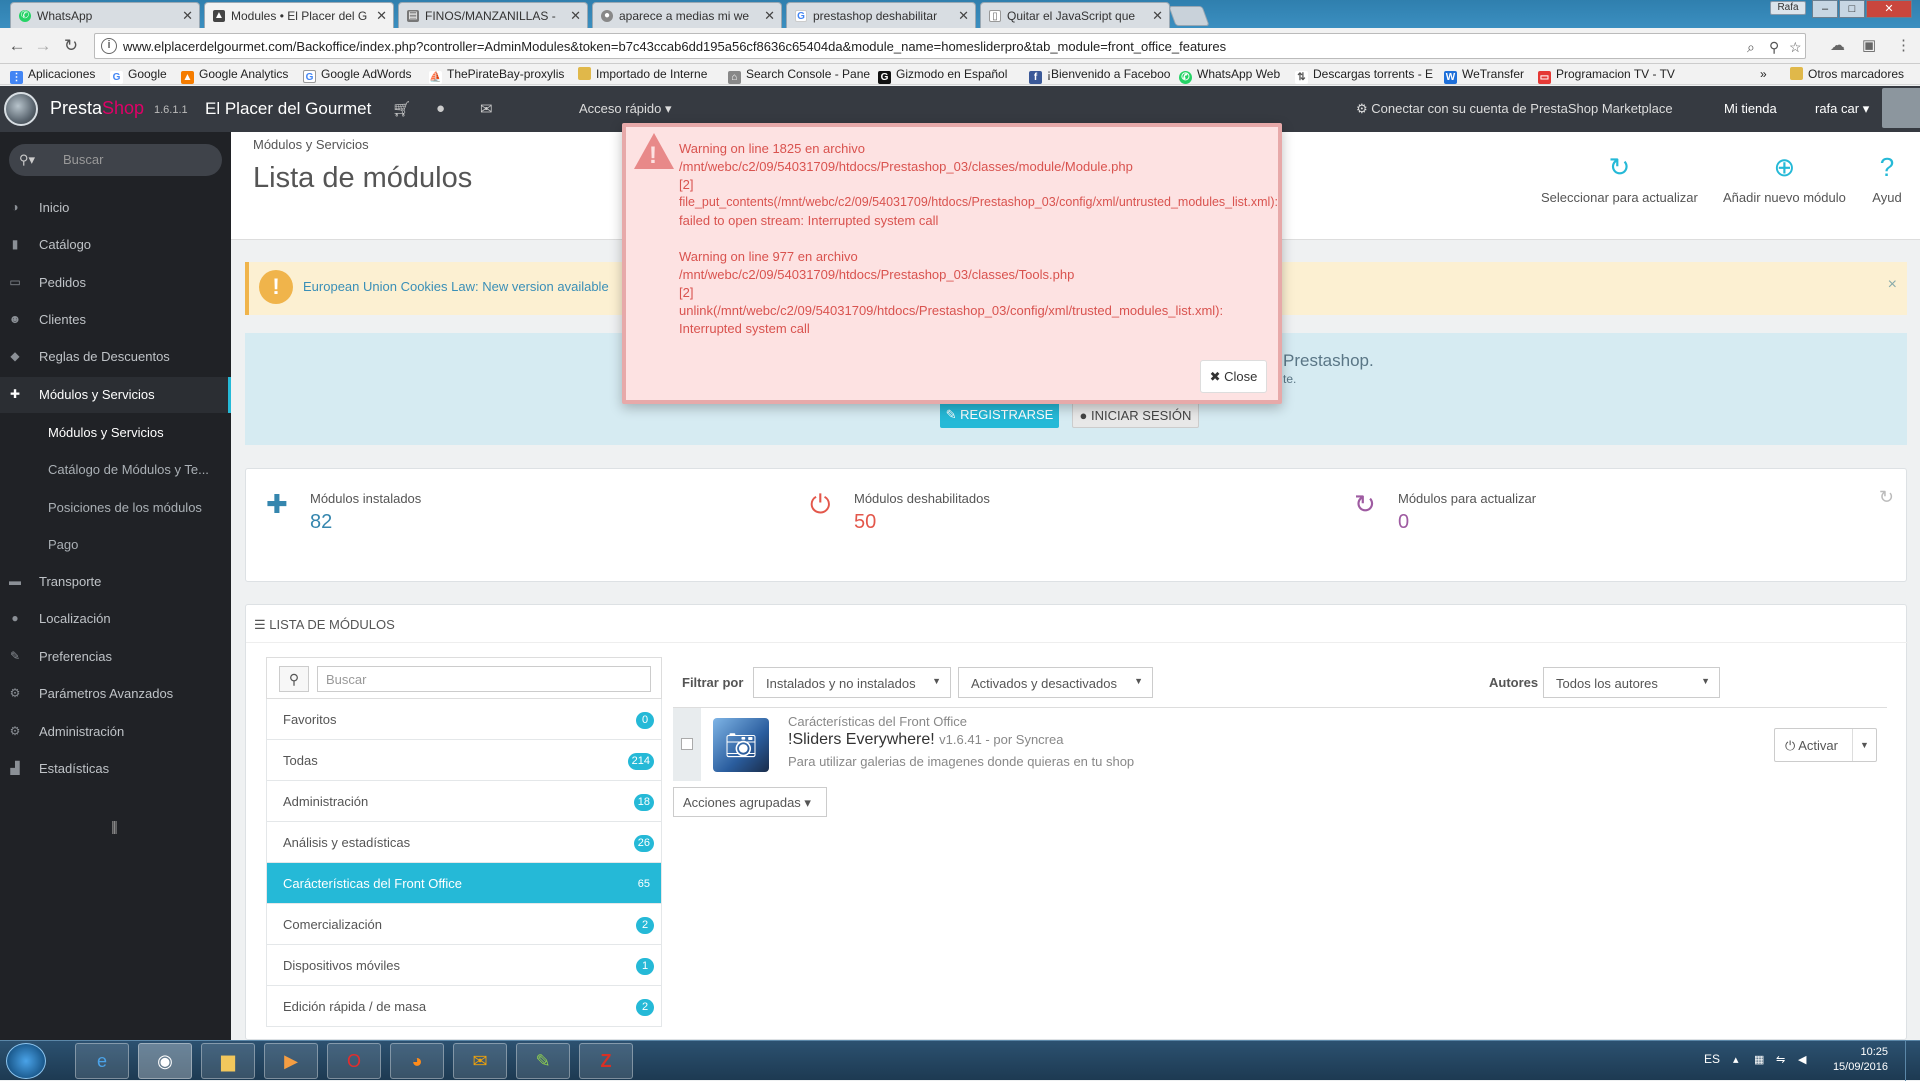 The image size is (1920, 1081). What do you see at coordinates (1860, 1067) in the screenshot?
I see `clock-date: 15/09/2016` at bounding box center [1860, 1067].